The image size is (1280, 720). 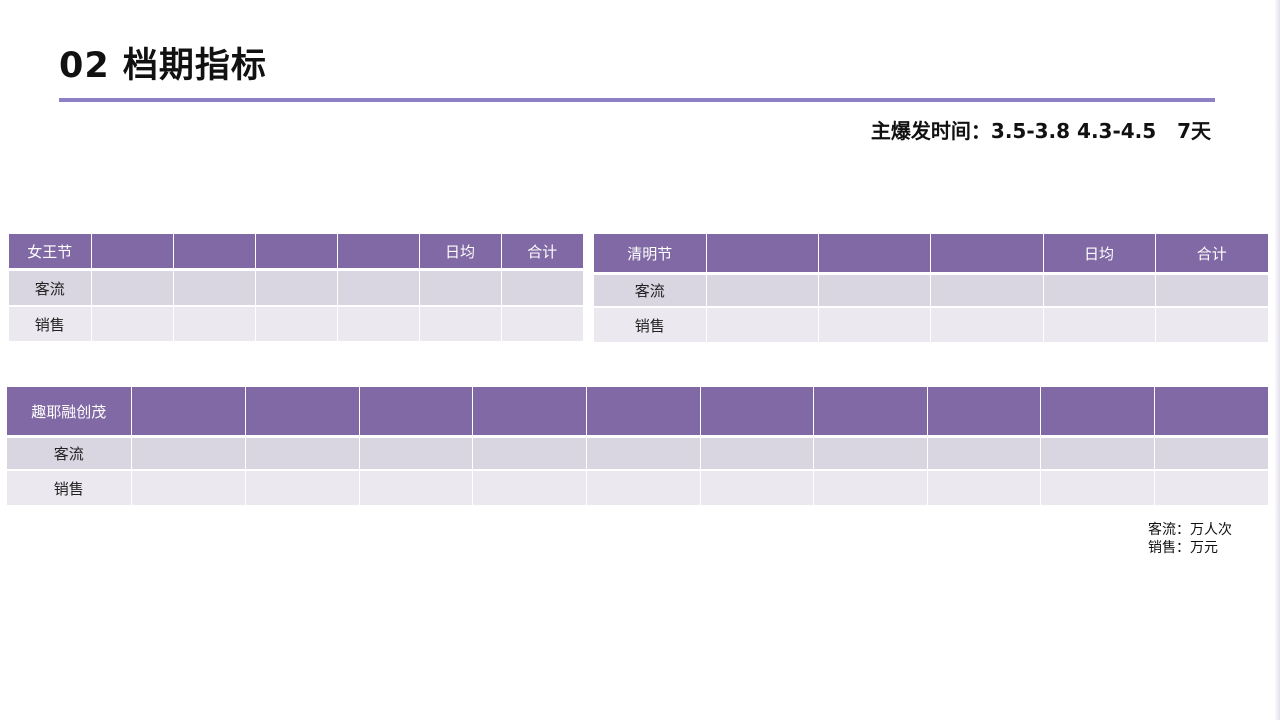 What do you see at coordinates (650, 253) in the screenshot?
I see `table-name-cell: 清明节` at bounding box center [650, 253].